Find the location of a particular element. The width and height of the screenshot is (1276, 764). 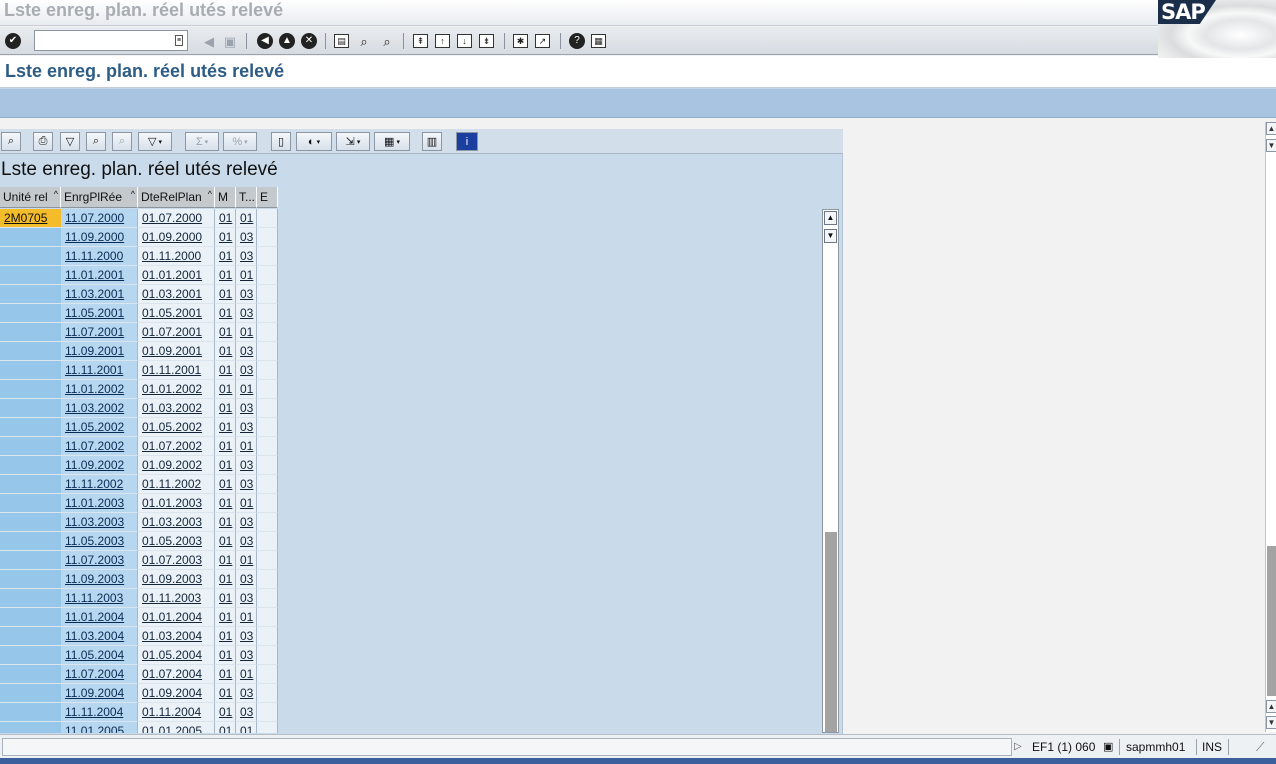

command-field: ≡ is located at coordinates (111, 40).